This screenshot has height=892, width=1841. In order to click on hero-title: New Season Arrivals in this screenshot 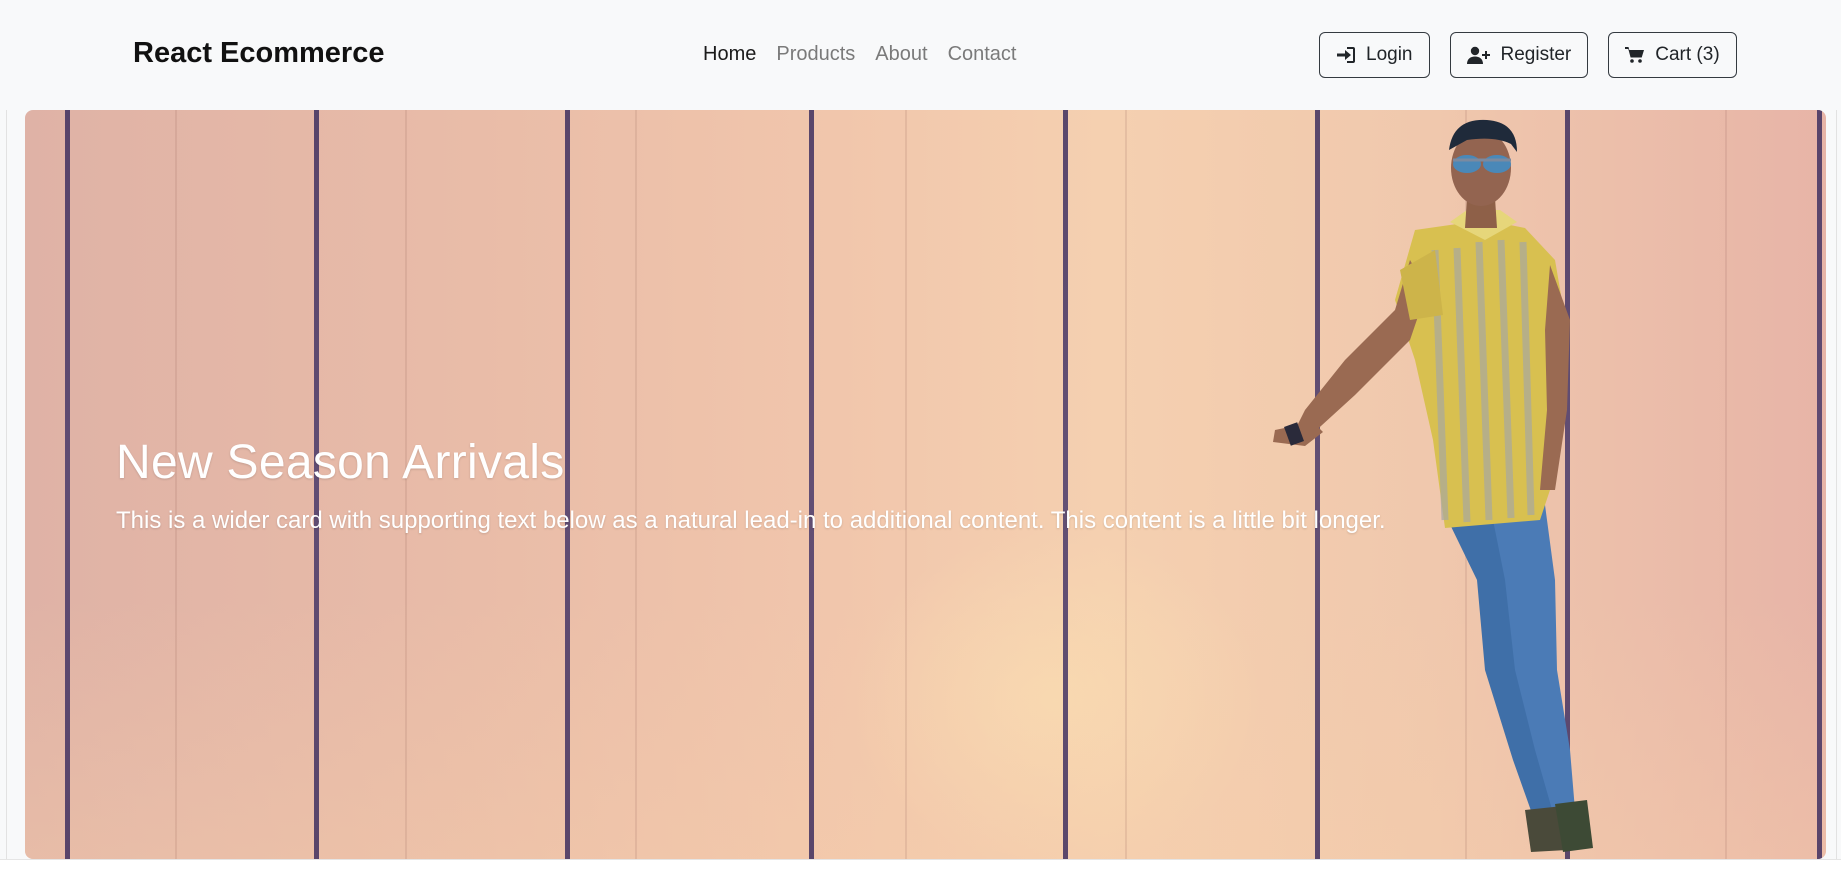, I will do `click(340, 462)`.